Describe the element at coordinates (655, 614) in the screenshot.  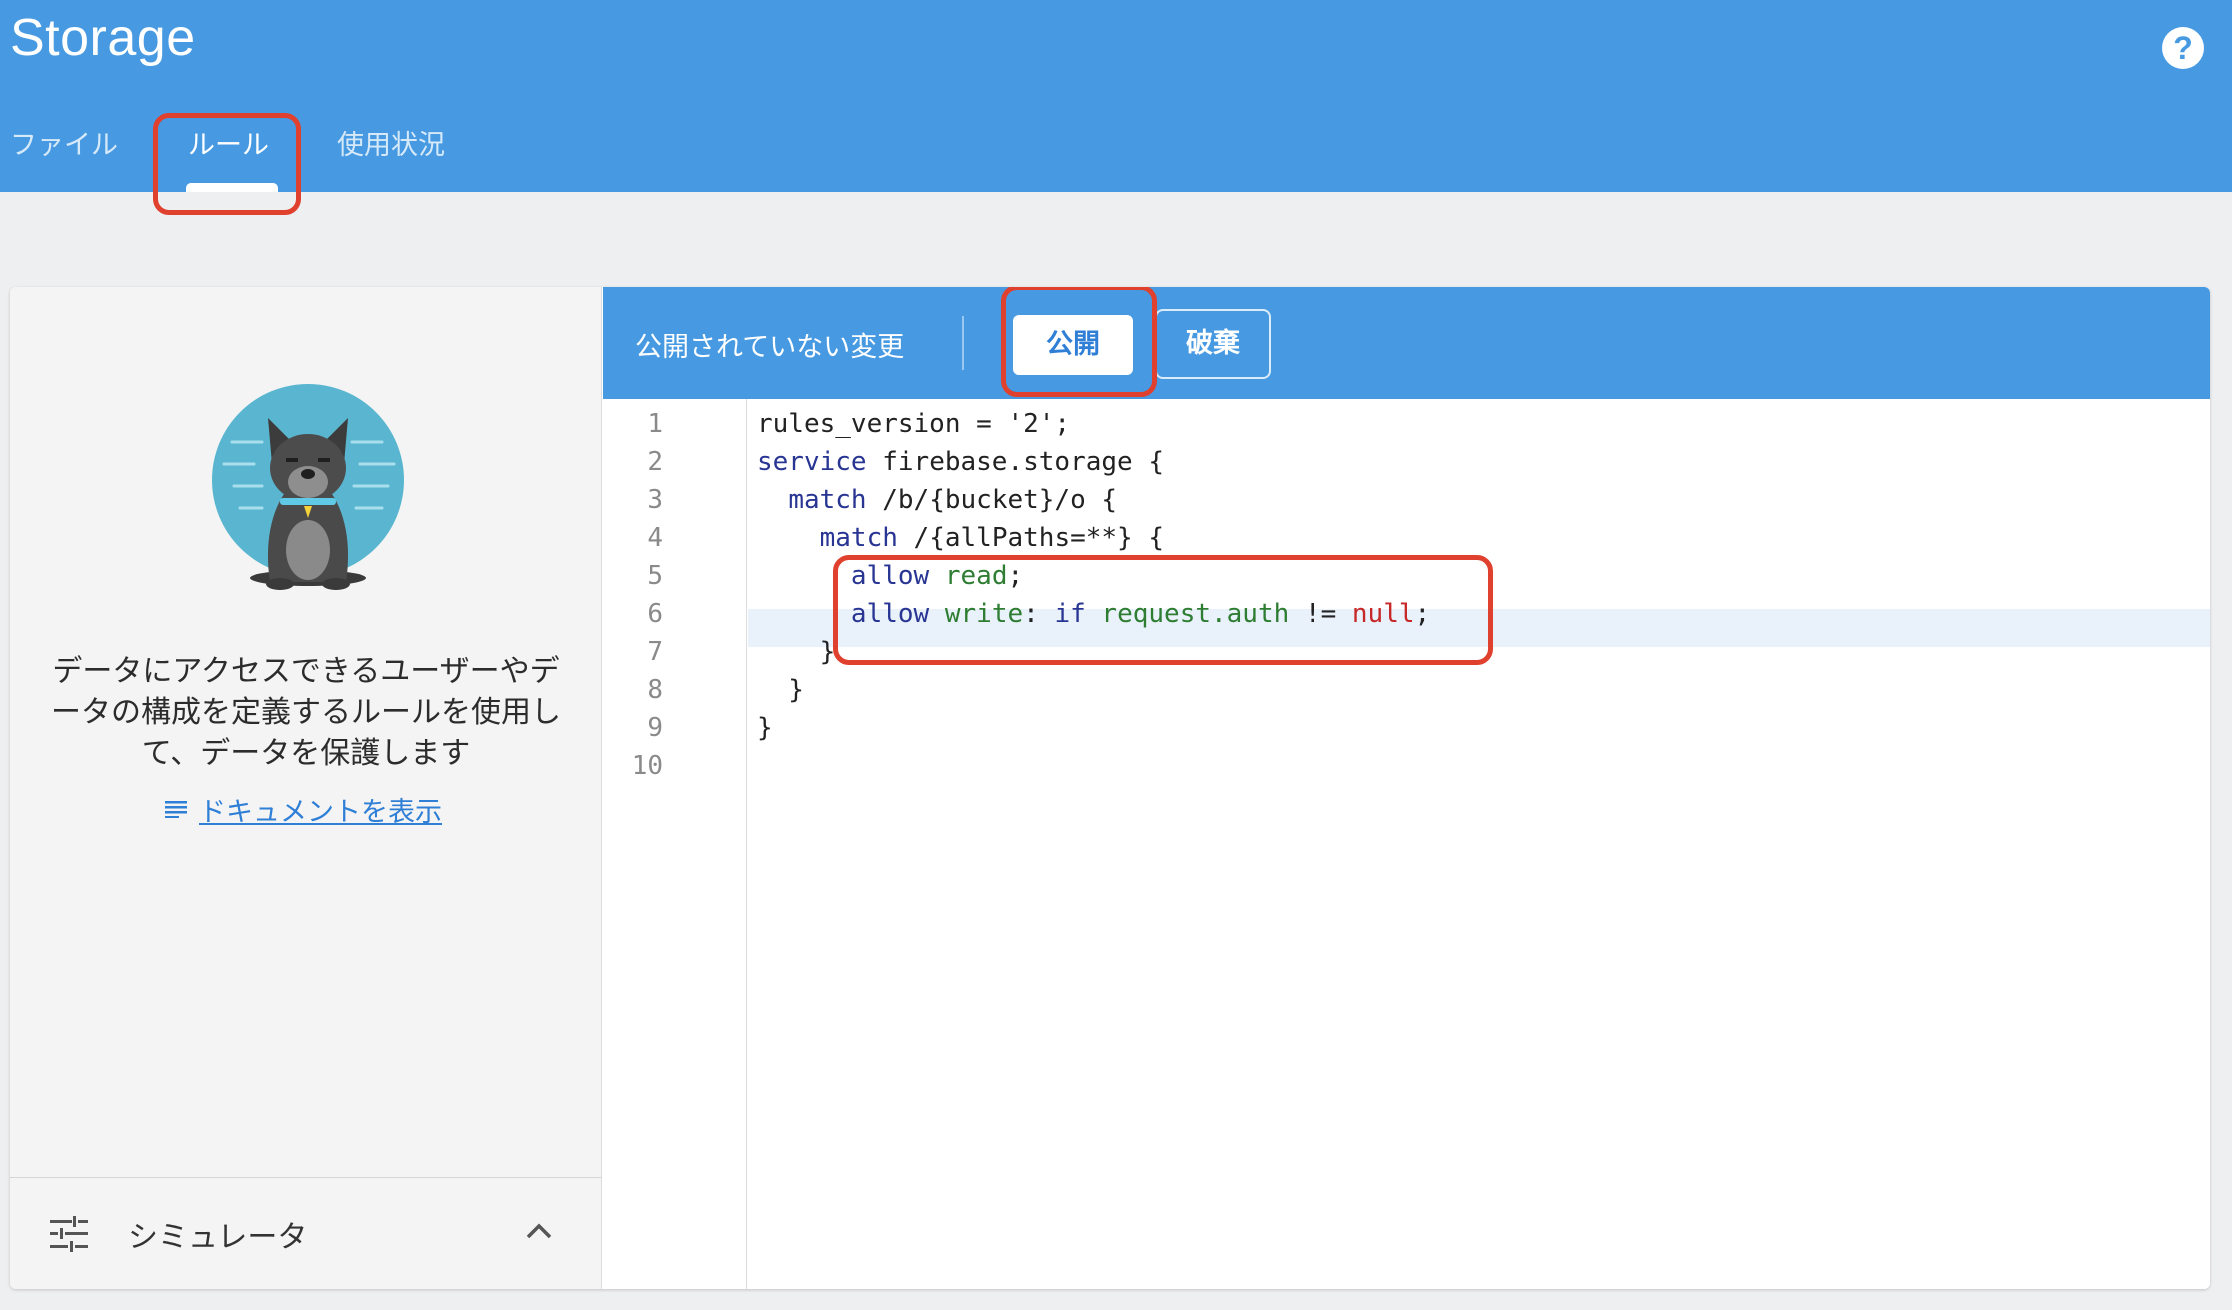
I see `line-number: 6` at that location.